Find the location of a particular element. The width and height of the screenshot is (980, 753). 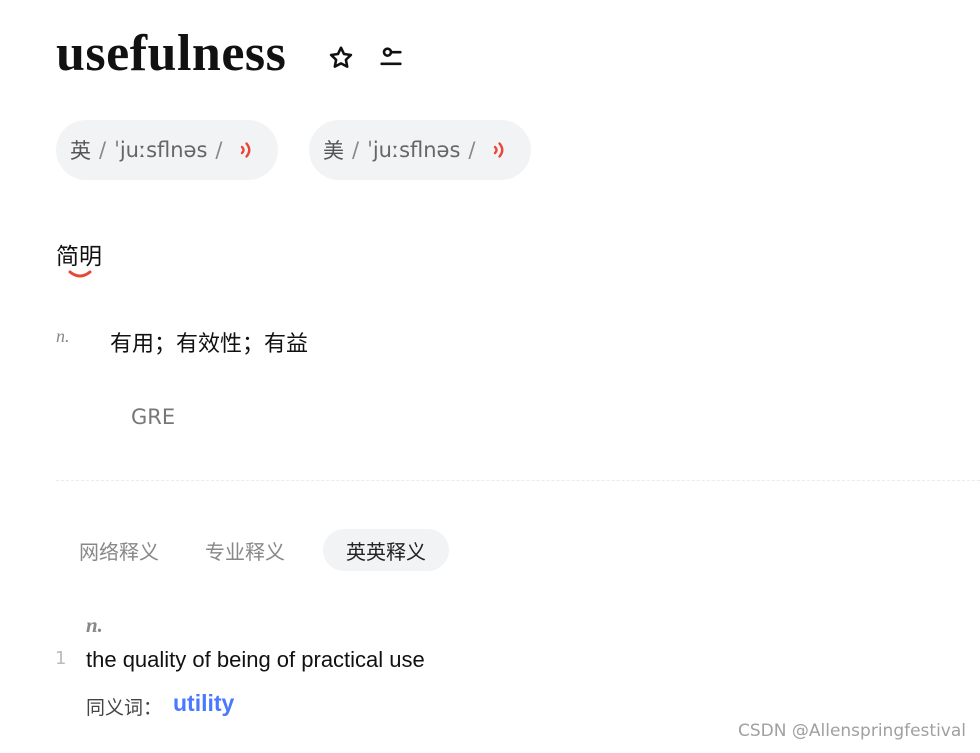

english-part-of-speech: n. is located at coordinates (94, 625).